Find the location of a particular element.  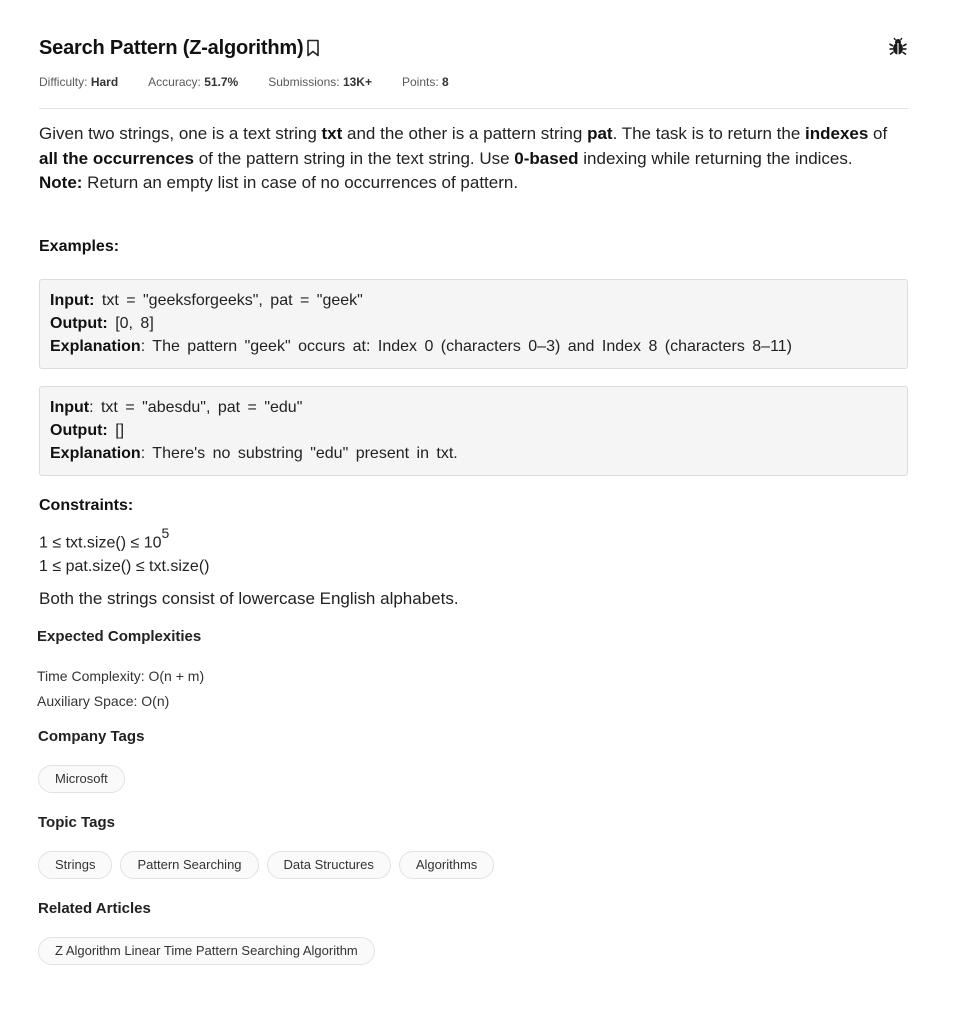

company-tags-heading: Company Tags is located at coordinates (91, 736).